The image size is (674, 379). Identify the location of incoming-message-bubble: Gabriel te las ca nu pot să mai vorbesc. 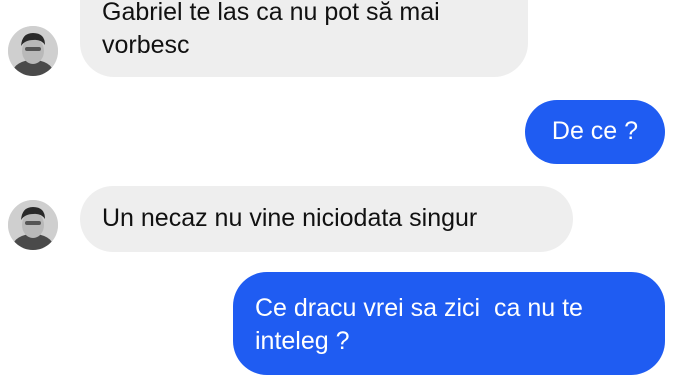
(304, 38).